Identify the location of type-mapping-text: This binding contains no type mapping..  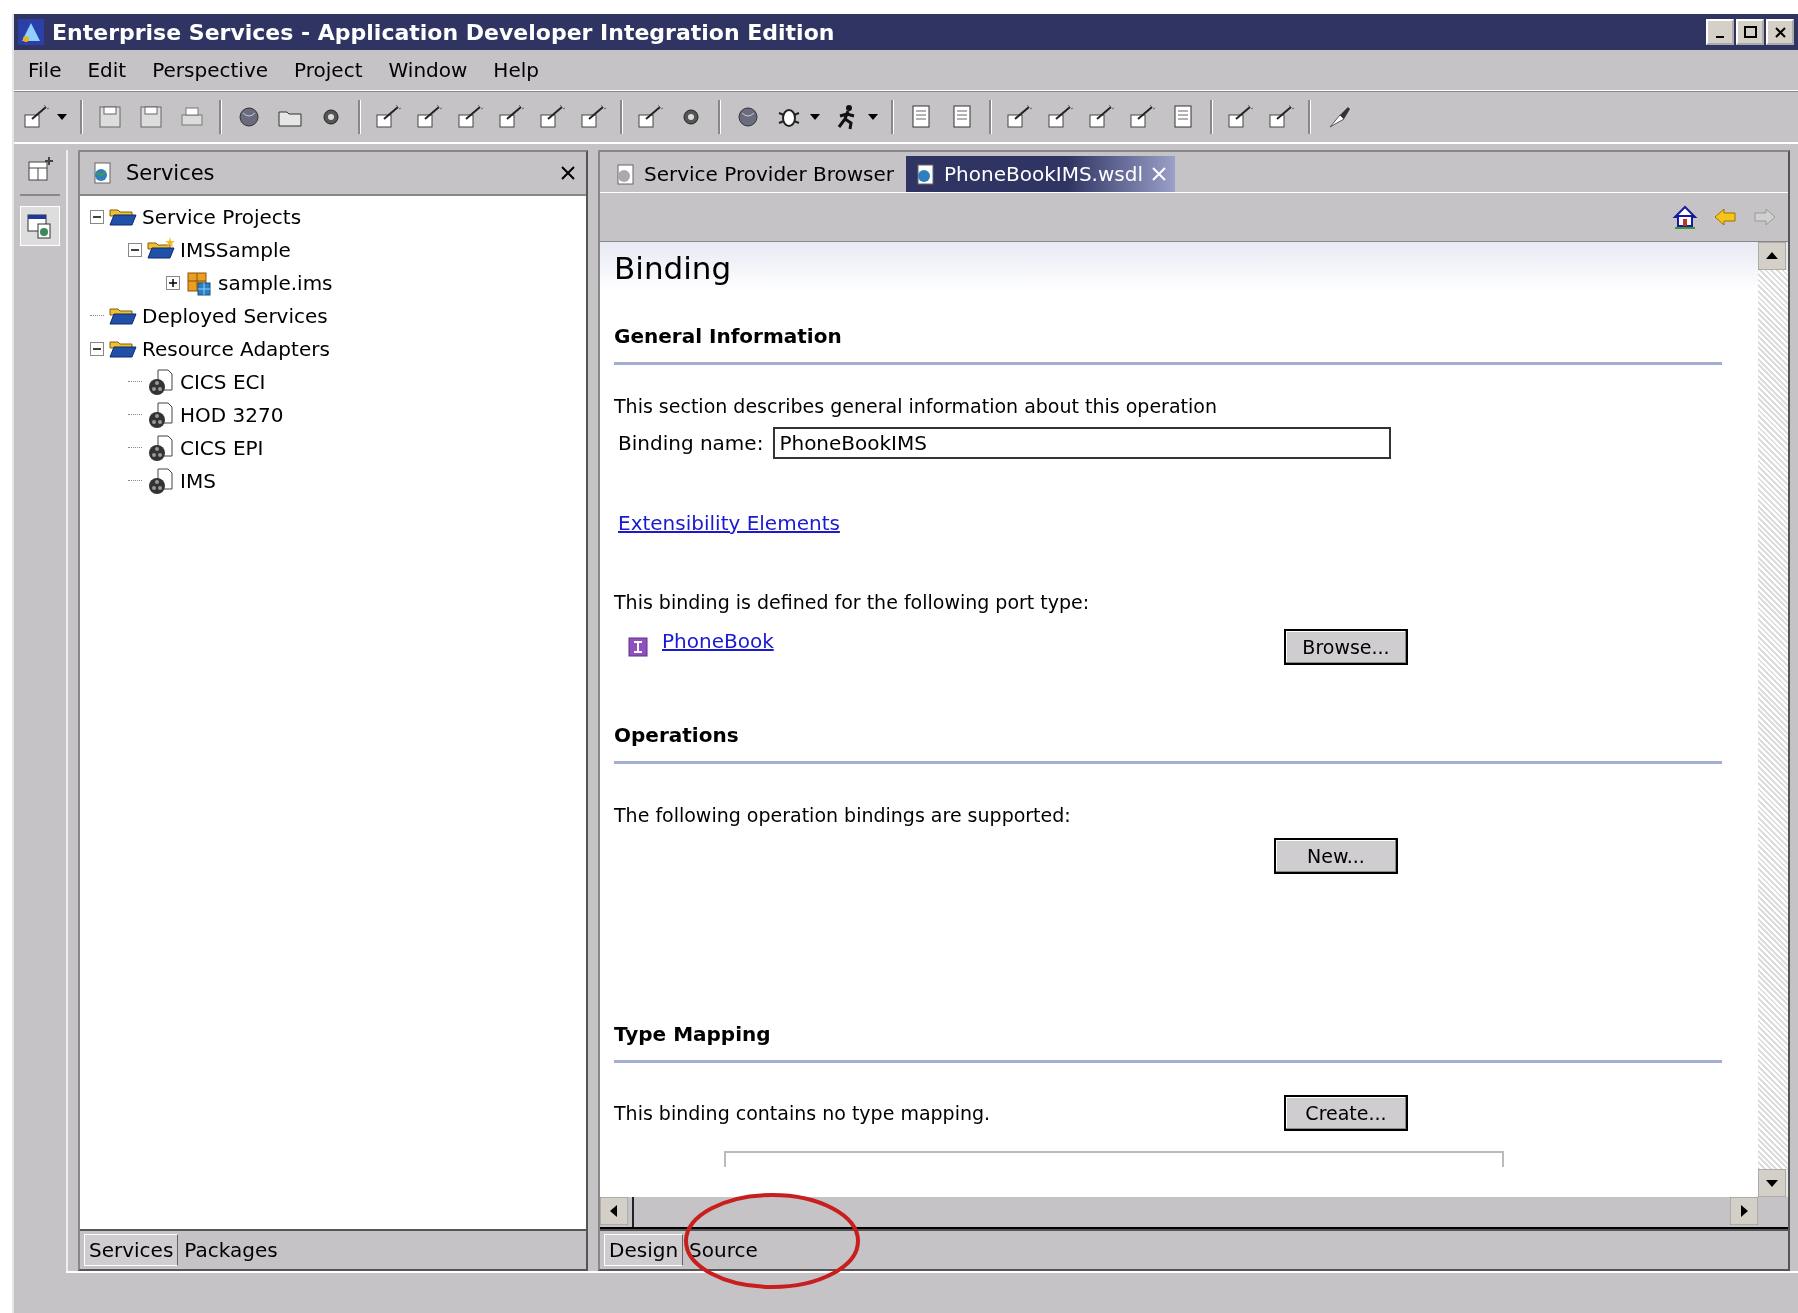
(802, 1113).